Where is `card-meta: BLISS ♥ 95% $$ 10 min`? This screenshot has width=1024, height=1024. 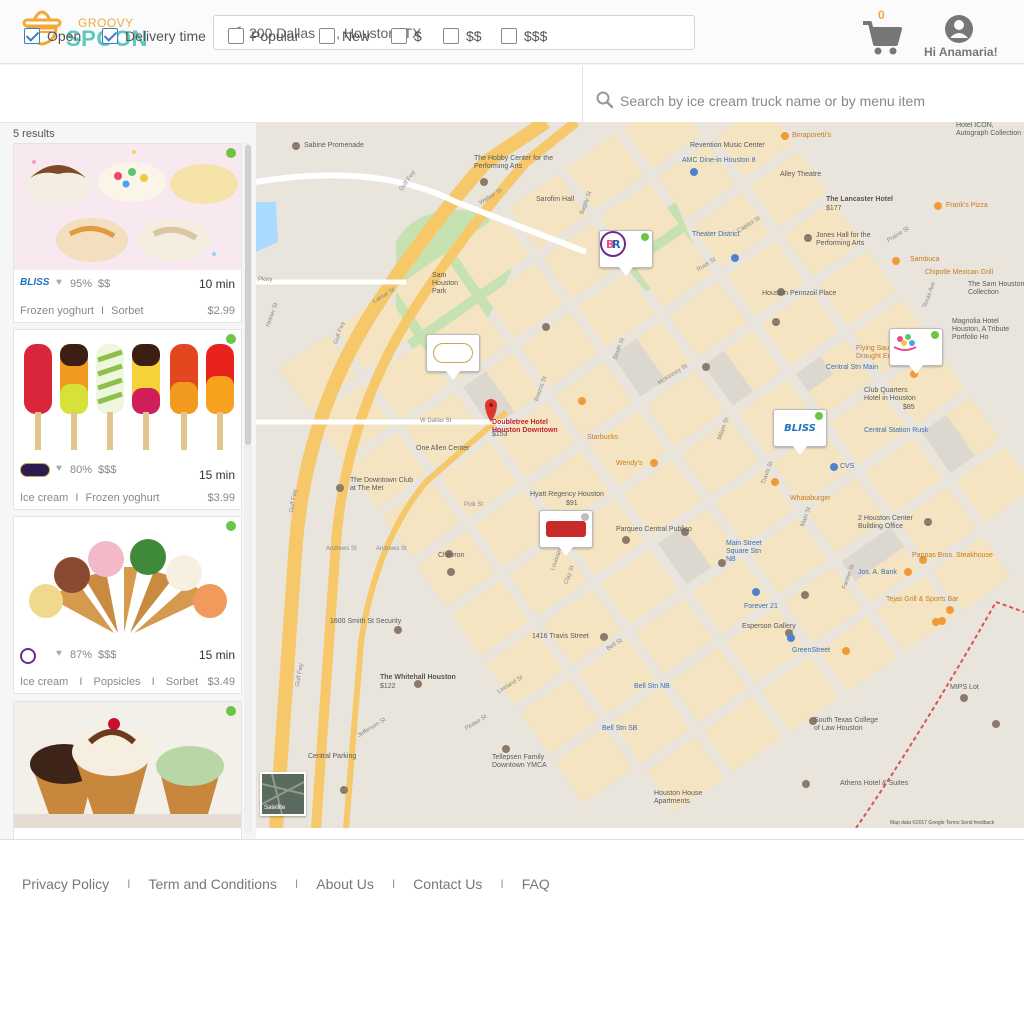 card-meta: BLISS ♥ 95% $$ 10 min is located at coordinates (127, 285).